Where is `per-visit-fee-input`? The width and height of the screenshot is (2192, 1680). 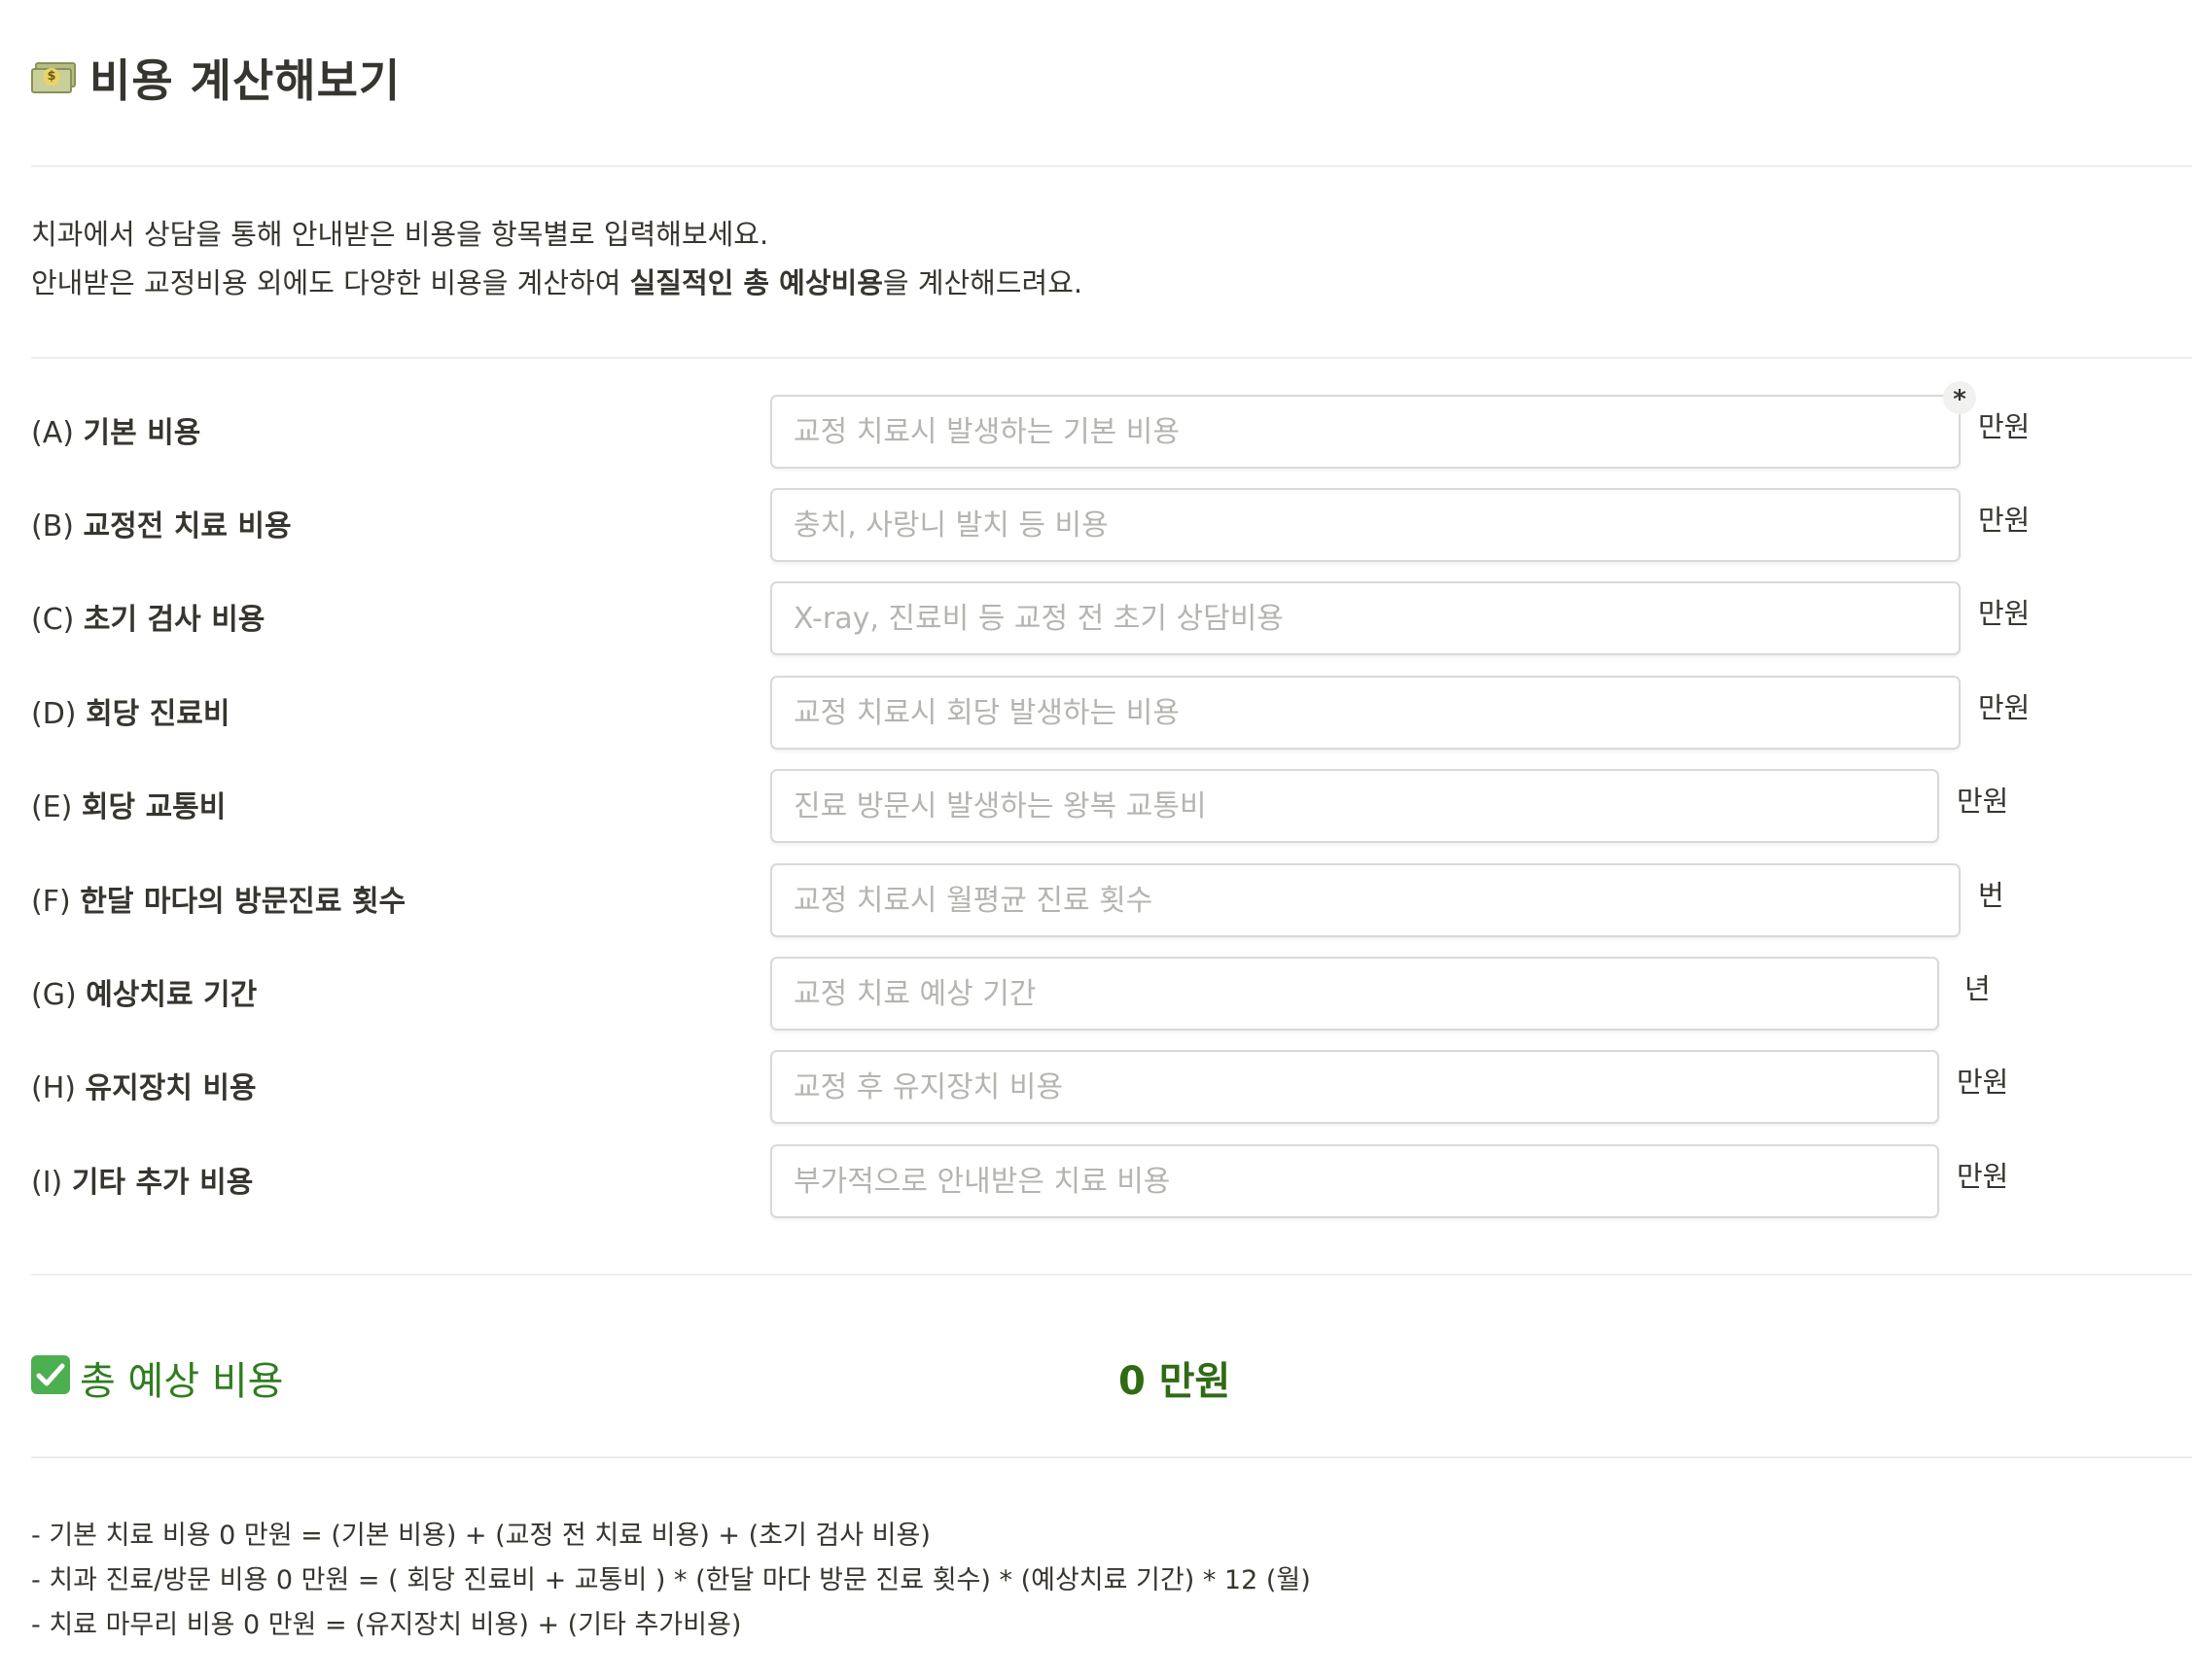
per-visit-fee-input is located at coordinates (1365, 713).